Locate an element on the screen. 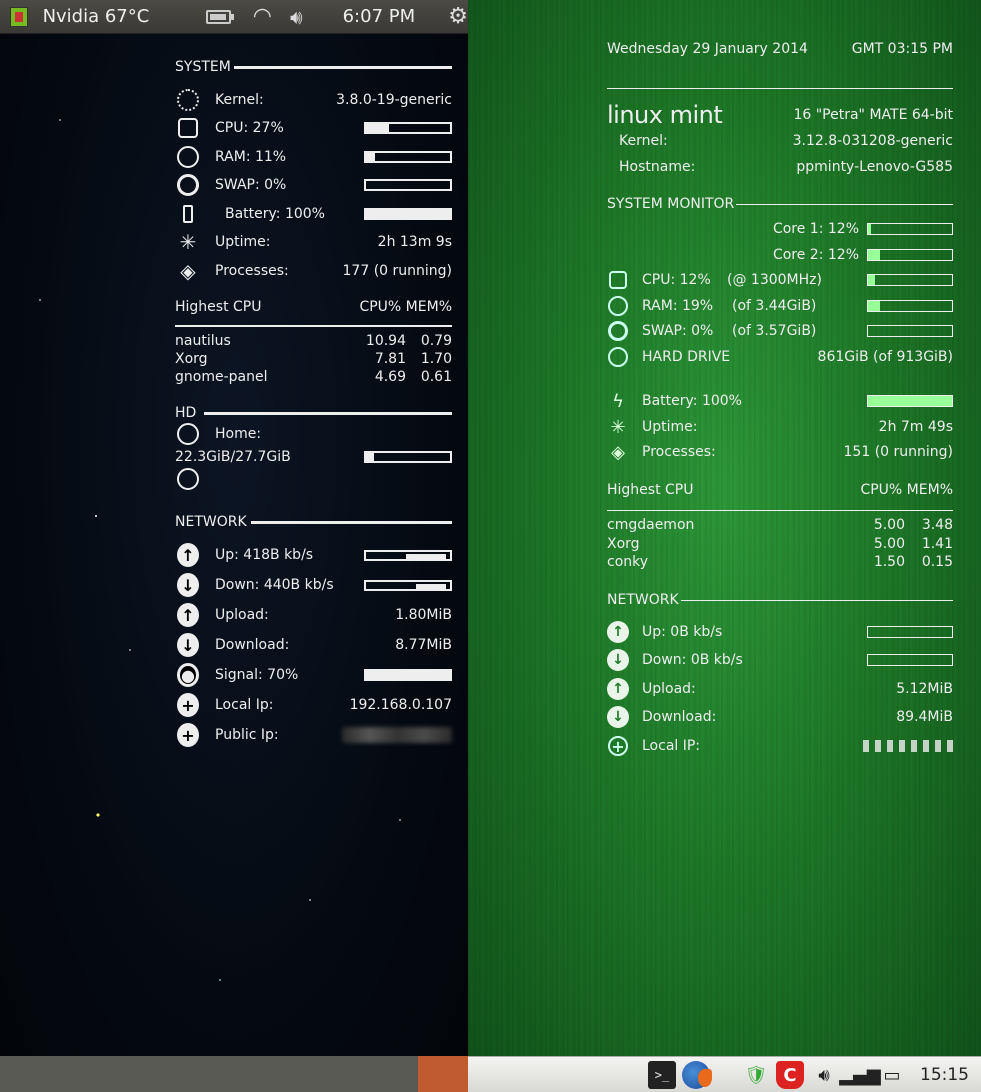 The image size is (981, 1092). localip-row: + Local IP: is located at coordinates (780, 746).